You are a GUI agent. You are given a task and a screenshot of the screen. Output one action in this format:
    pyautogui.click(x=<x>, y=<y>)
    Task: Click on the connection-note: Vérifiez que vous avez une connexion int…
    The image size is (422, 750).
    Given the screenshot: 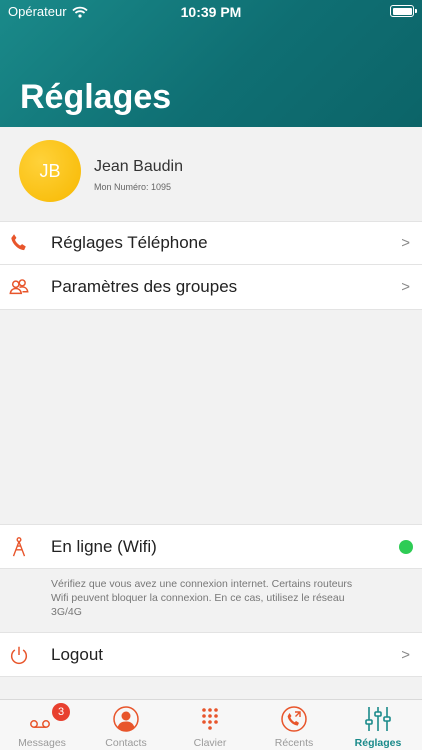 What is the action you would take?
    pyautogui.click(x=202, y=598)
    